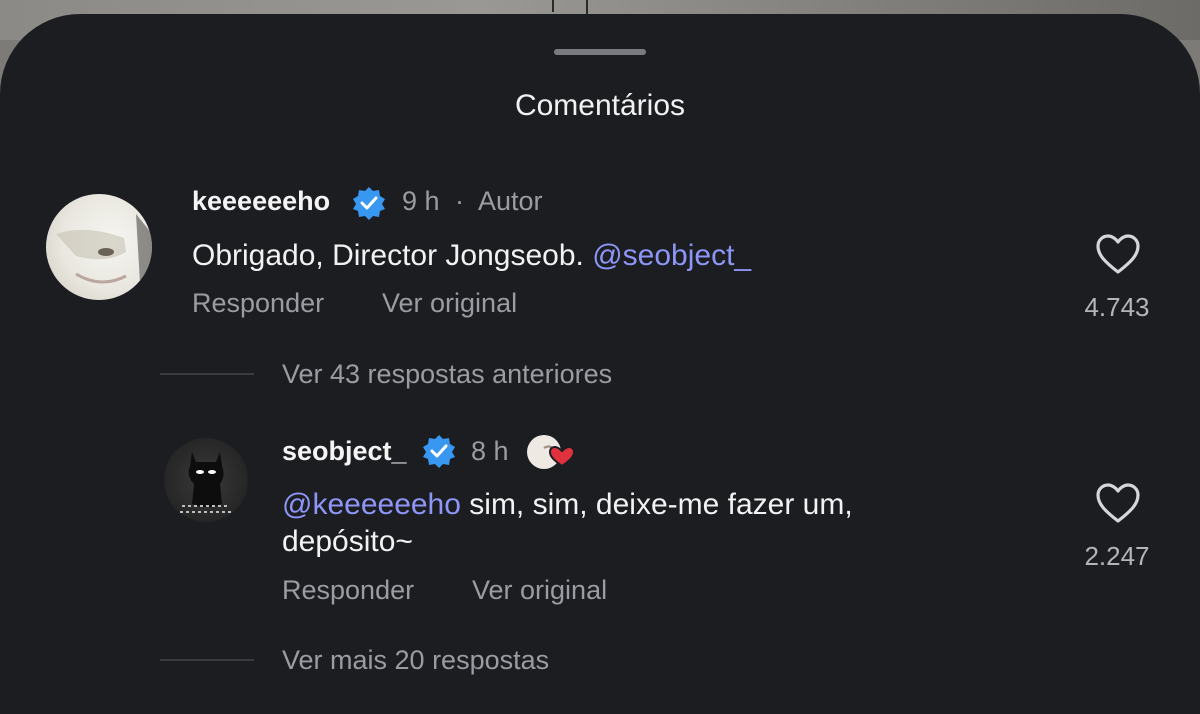 This screenshot has width=1200, height=714. I want to click on comment-username: seobject_, so click(344, 451).